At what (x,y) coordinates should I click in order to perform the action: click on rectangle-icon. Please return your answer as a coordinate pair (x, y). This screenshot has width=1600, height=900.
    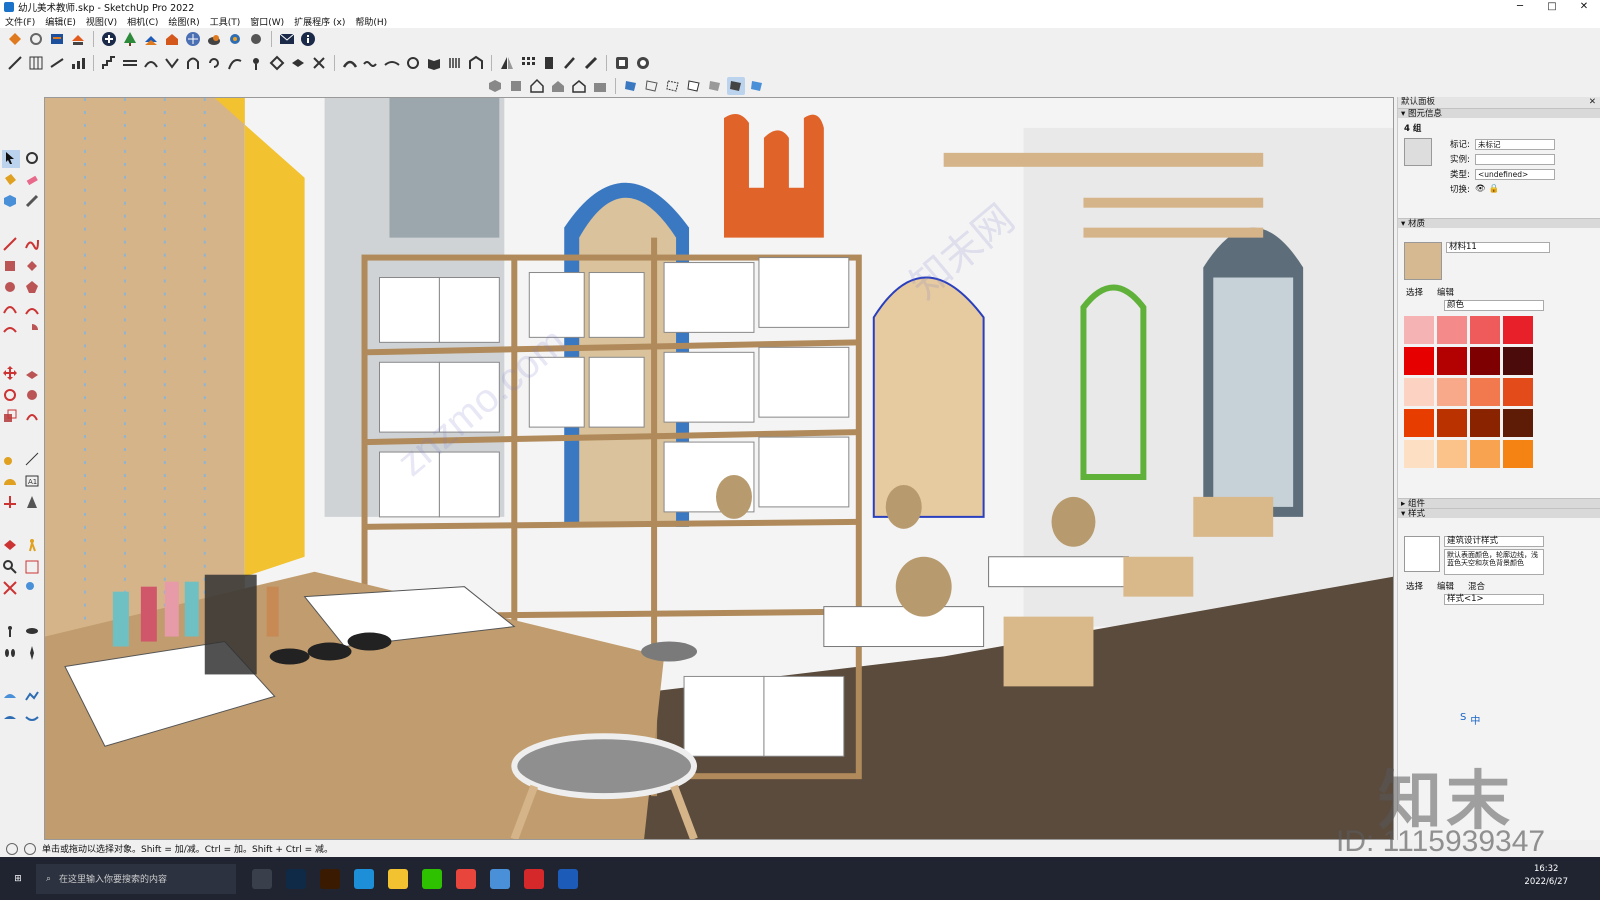
    Looking at the image, I should click on (11, 267).